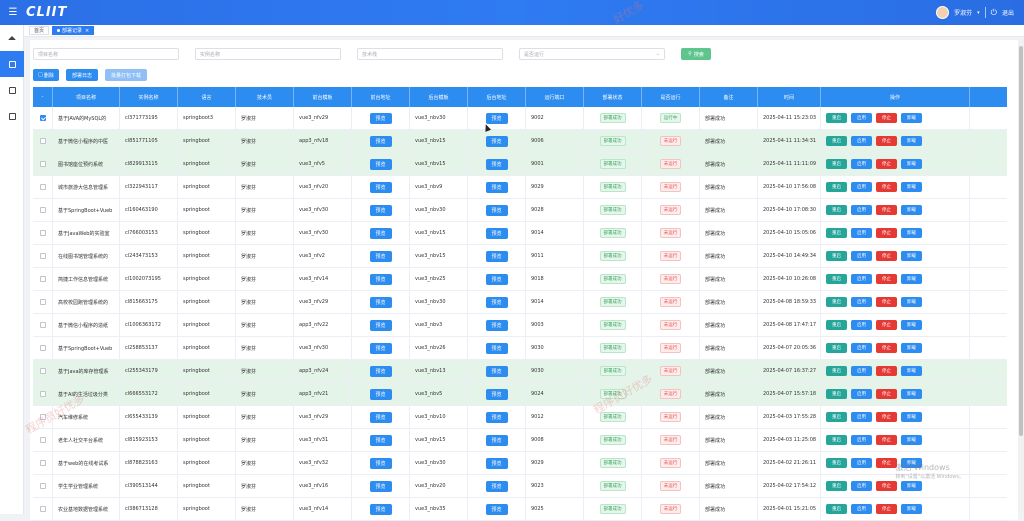 This screenshot has height=521, width=1024. Describe the element at coordinates (994, 13) in the screenshot. I see `power-icon: ⏻` at that location.